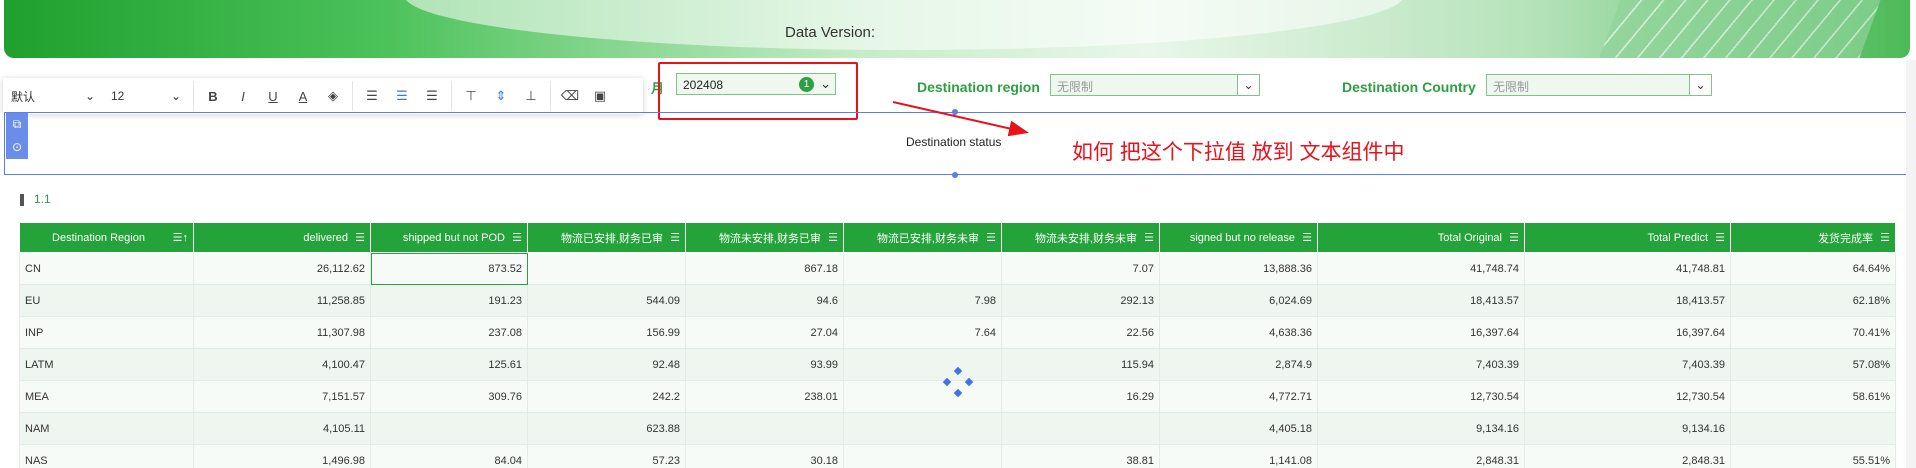 The width and height of the screenshot is (1916, 468). I want to click on table-cell: 242.2, so click(606, 396).